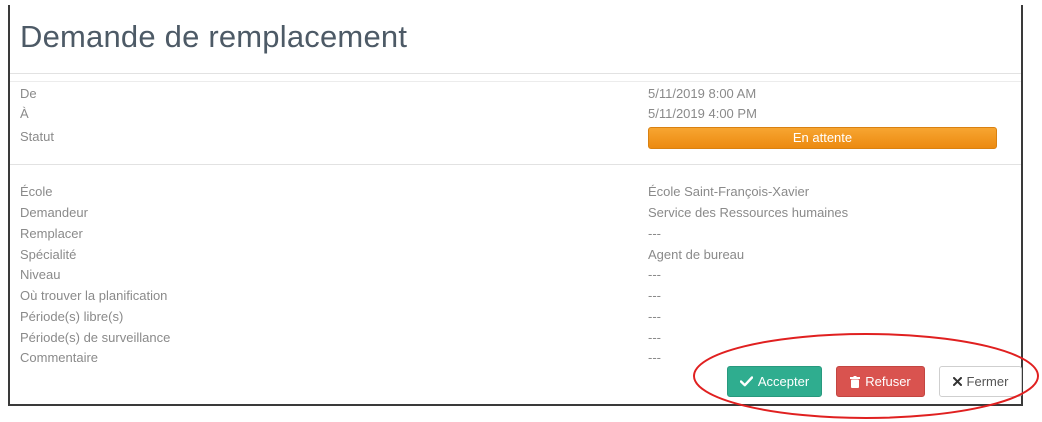 This screenshot has width=1042, height=422. I want to click on field-value-commentaire: ---, so click(654, 357).